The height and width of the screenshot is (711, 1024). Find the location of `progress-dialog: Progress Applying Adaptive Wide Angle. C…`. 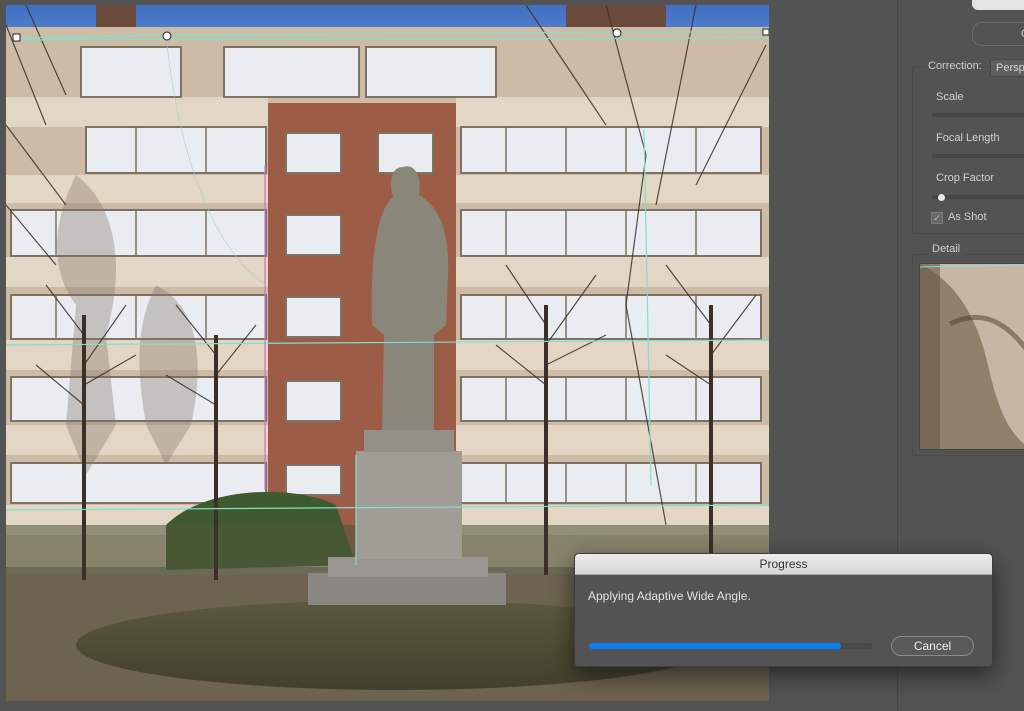

progress-dialog: Progress Applying Adaptive Wide Angle. C… is located at coordinates (783, 610).